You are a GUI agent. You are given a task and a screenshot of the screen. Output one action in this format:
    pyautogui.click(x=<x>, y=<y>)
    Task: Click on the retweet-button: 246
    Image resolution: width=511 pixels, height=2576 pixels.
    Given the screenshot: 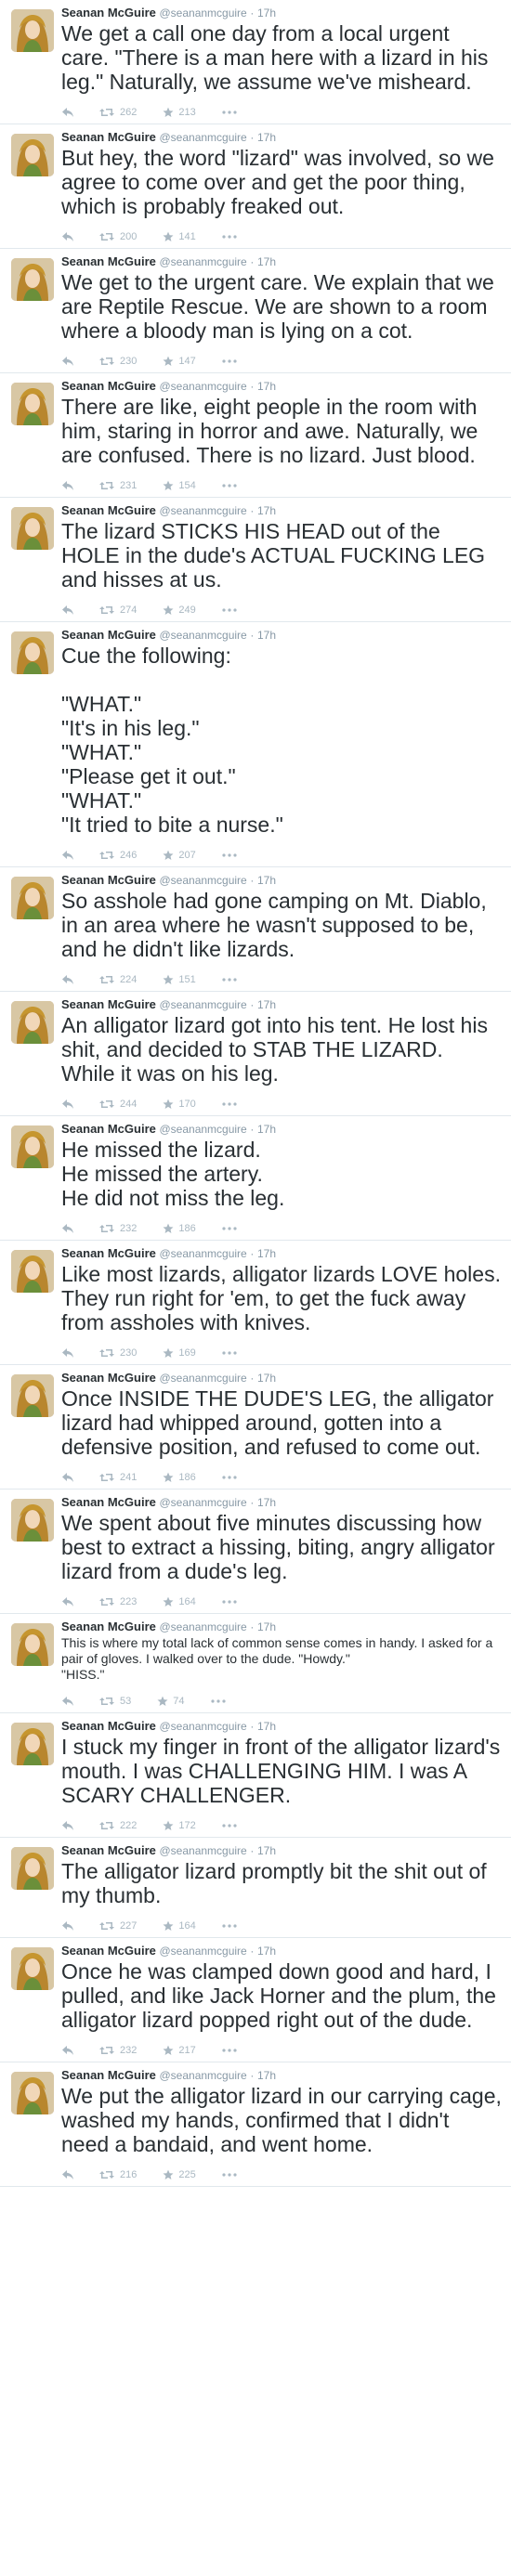 What is the action you would take?
    pyautogui.click(x=117, y=856)
    